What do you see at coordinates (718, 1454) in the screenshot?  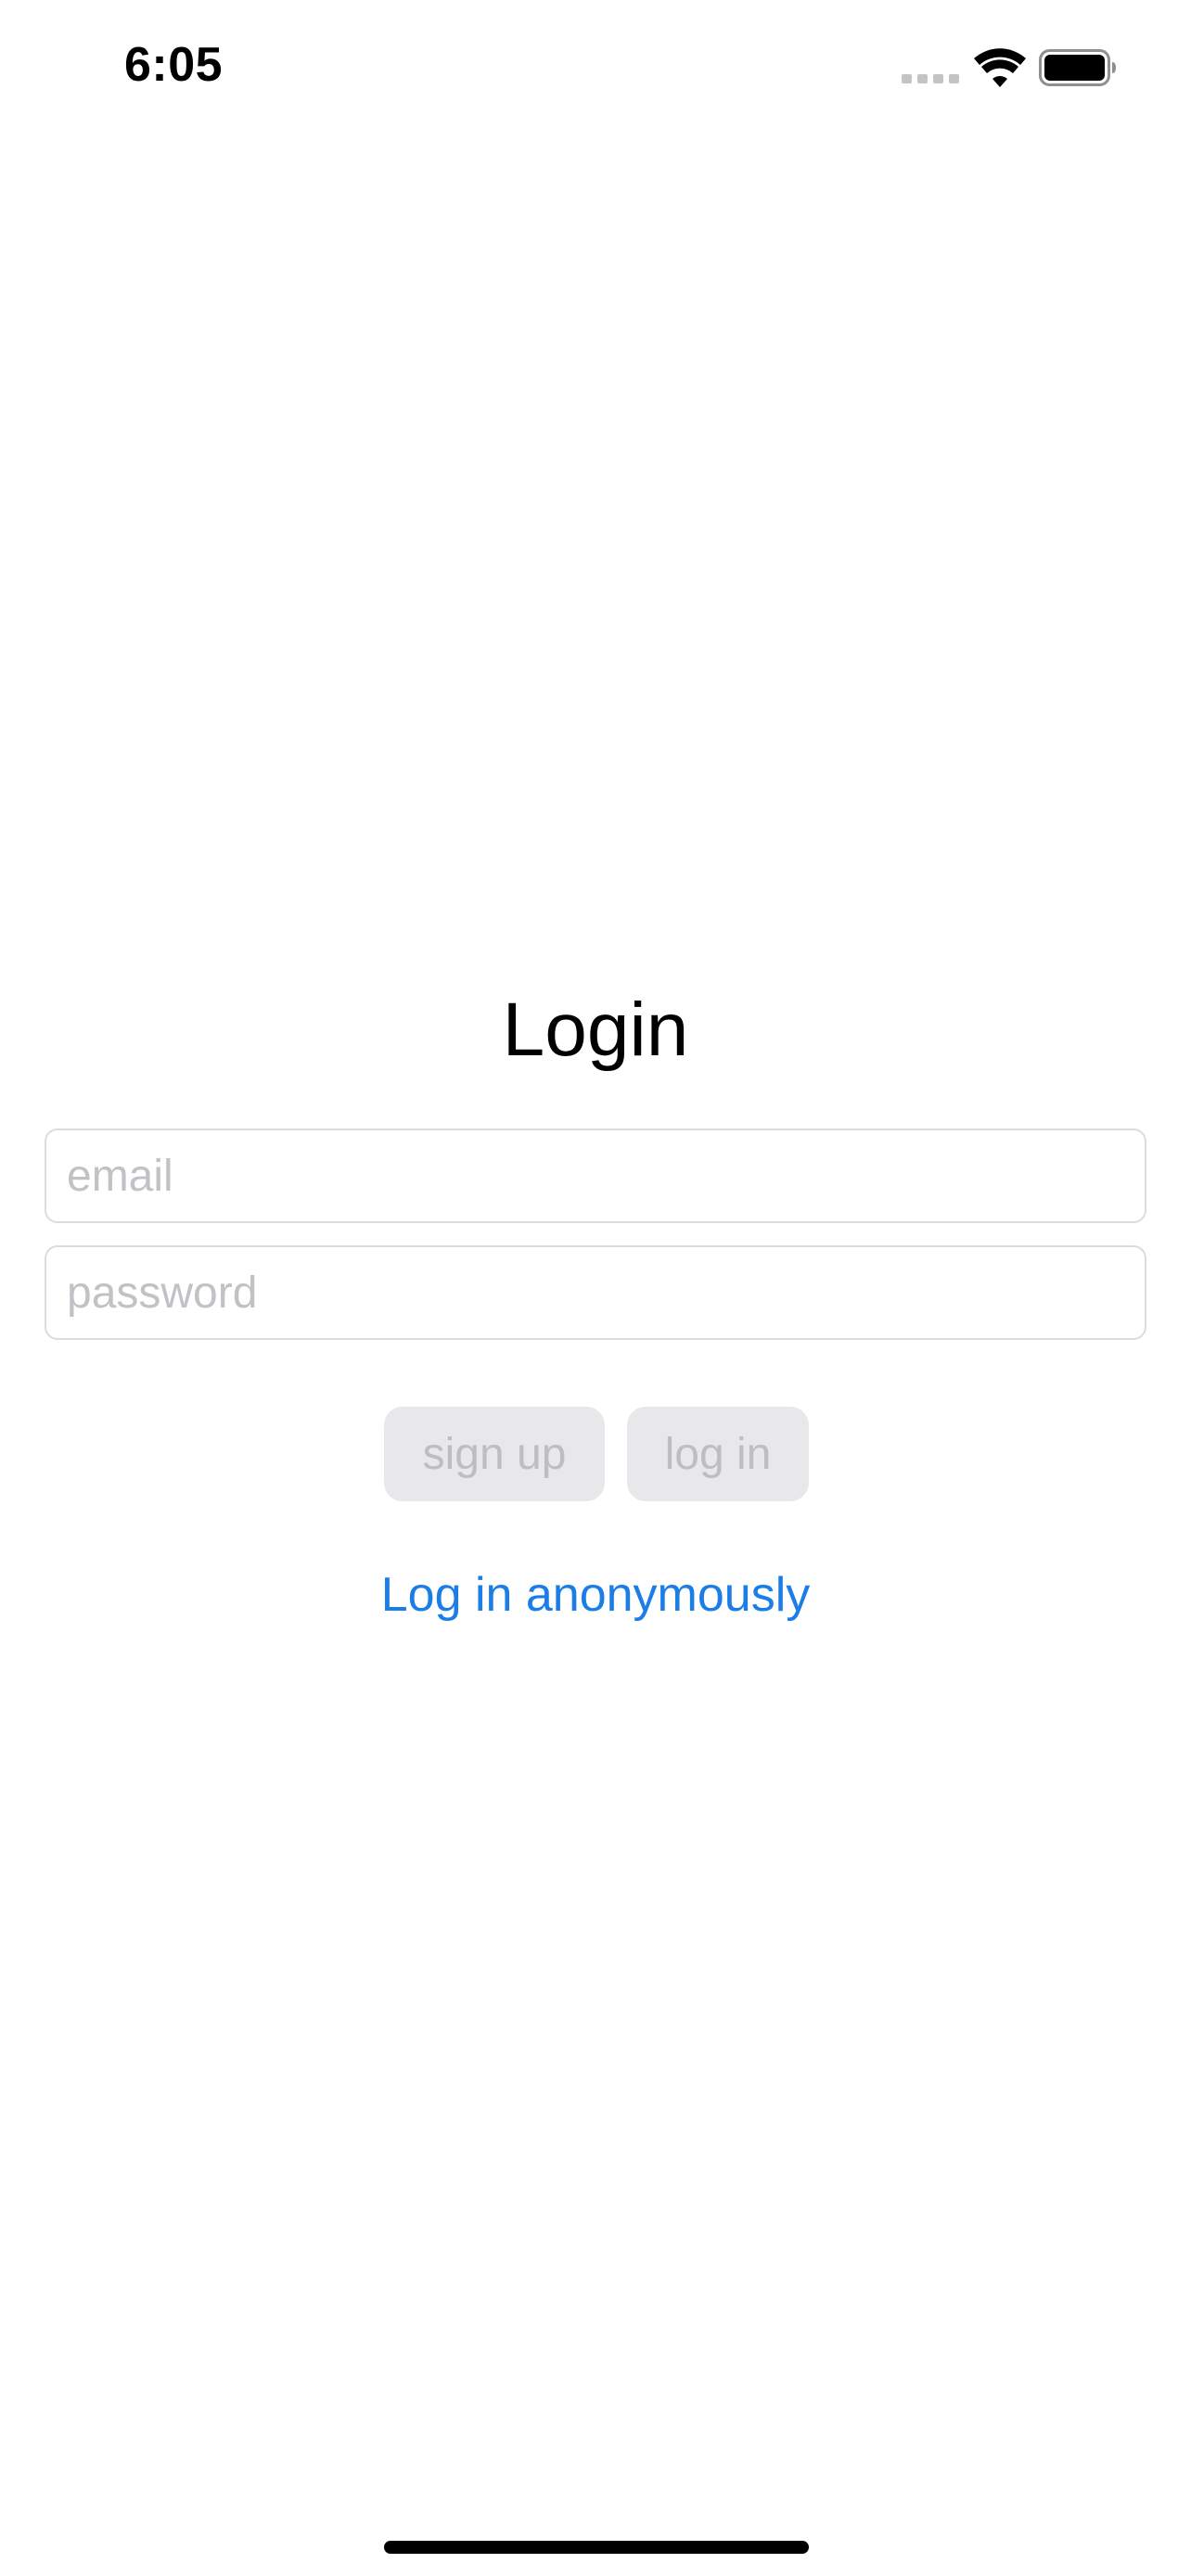 I see `log-in-button: log in` at bounding box center [718, 1454].